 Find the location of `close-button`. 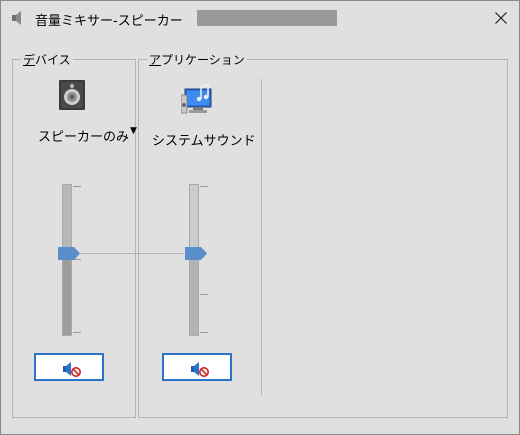

close-button is located at coordinates (501, 18).